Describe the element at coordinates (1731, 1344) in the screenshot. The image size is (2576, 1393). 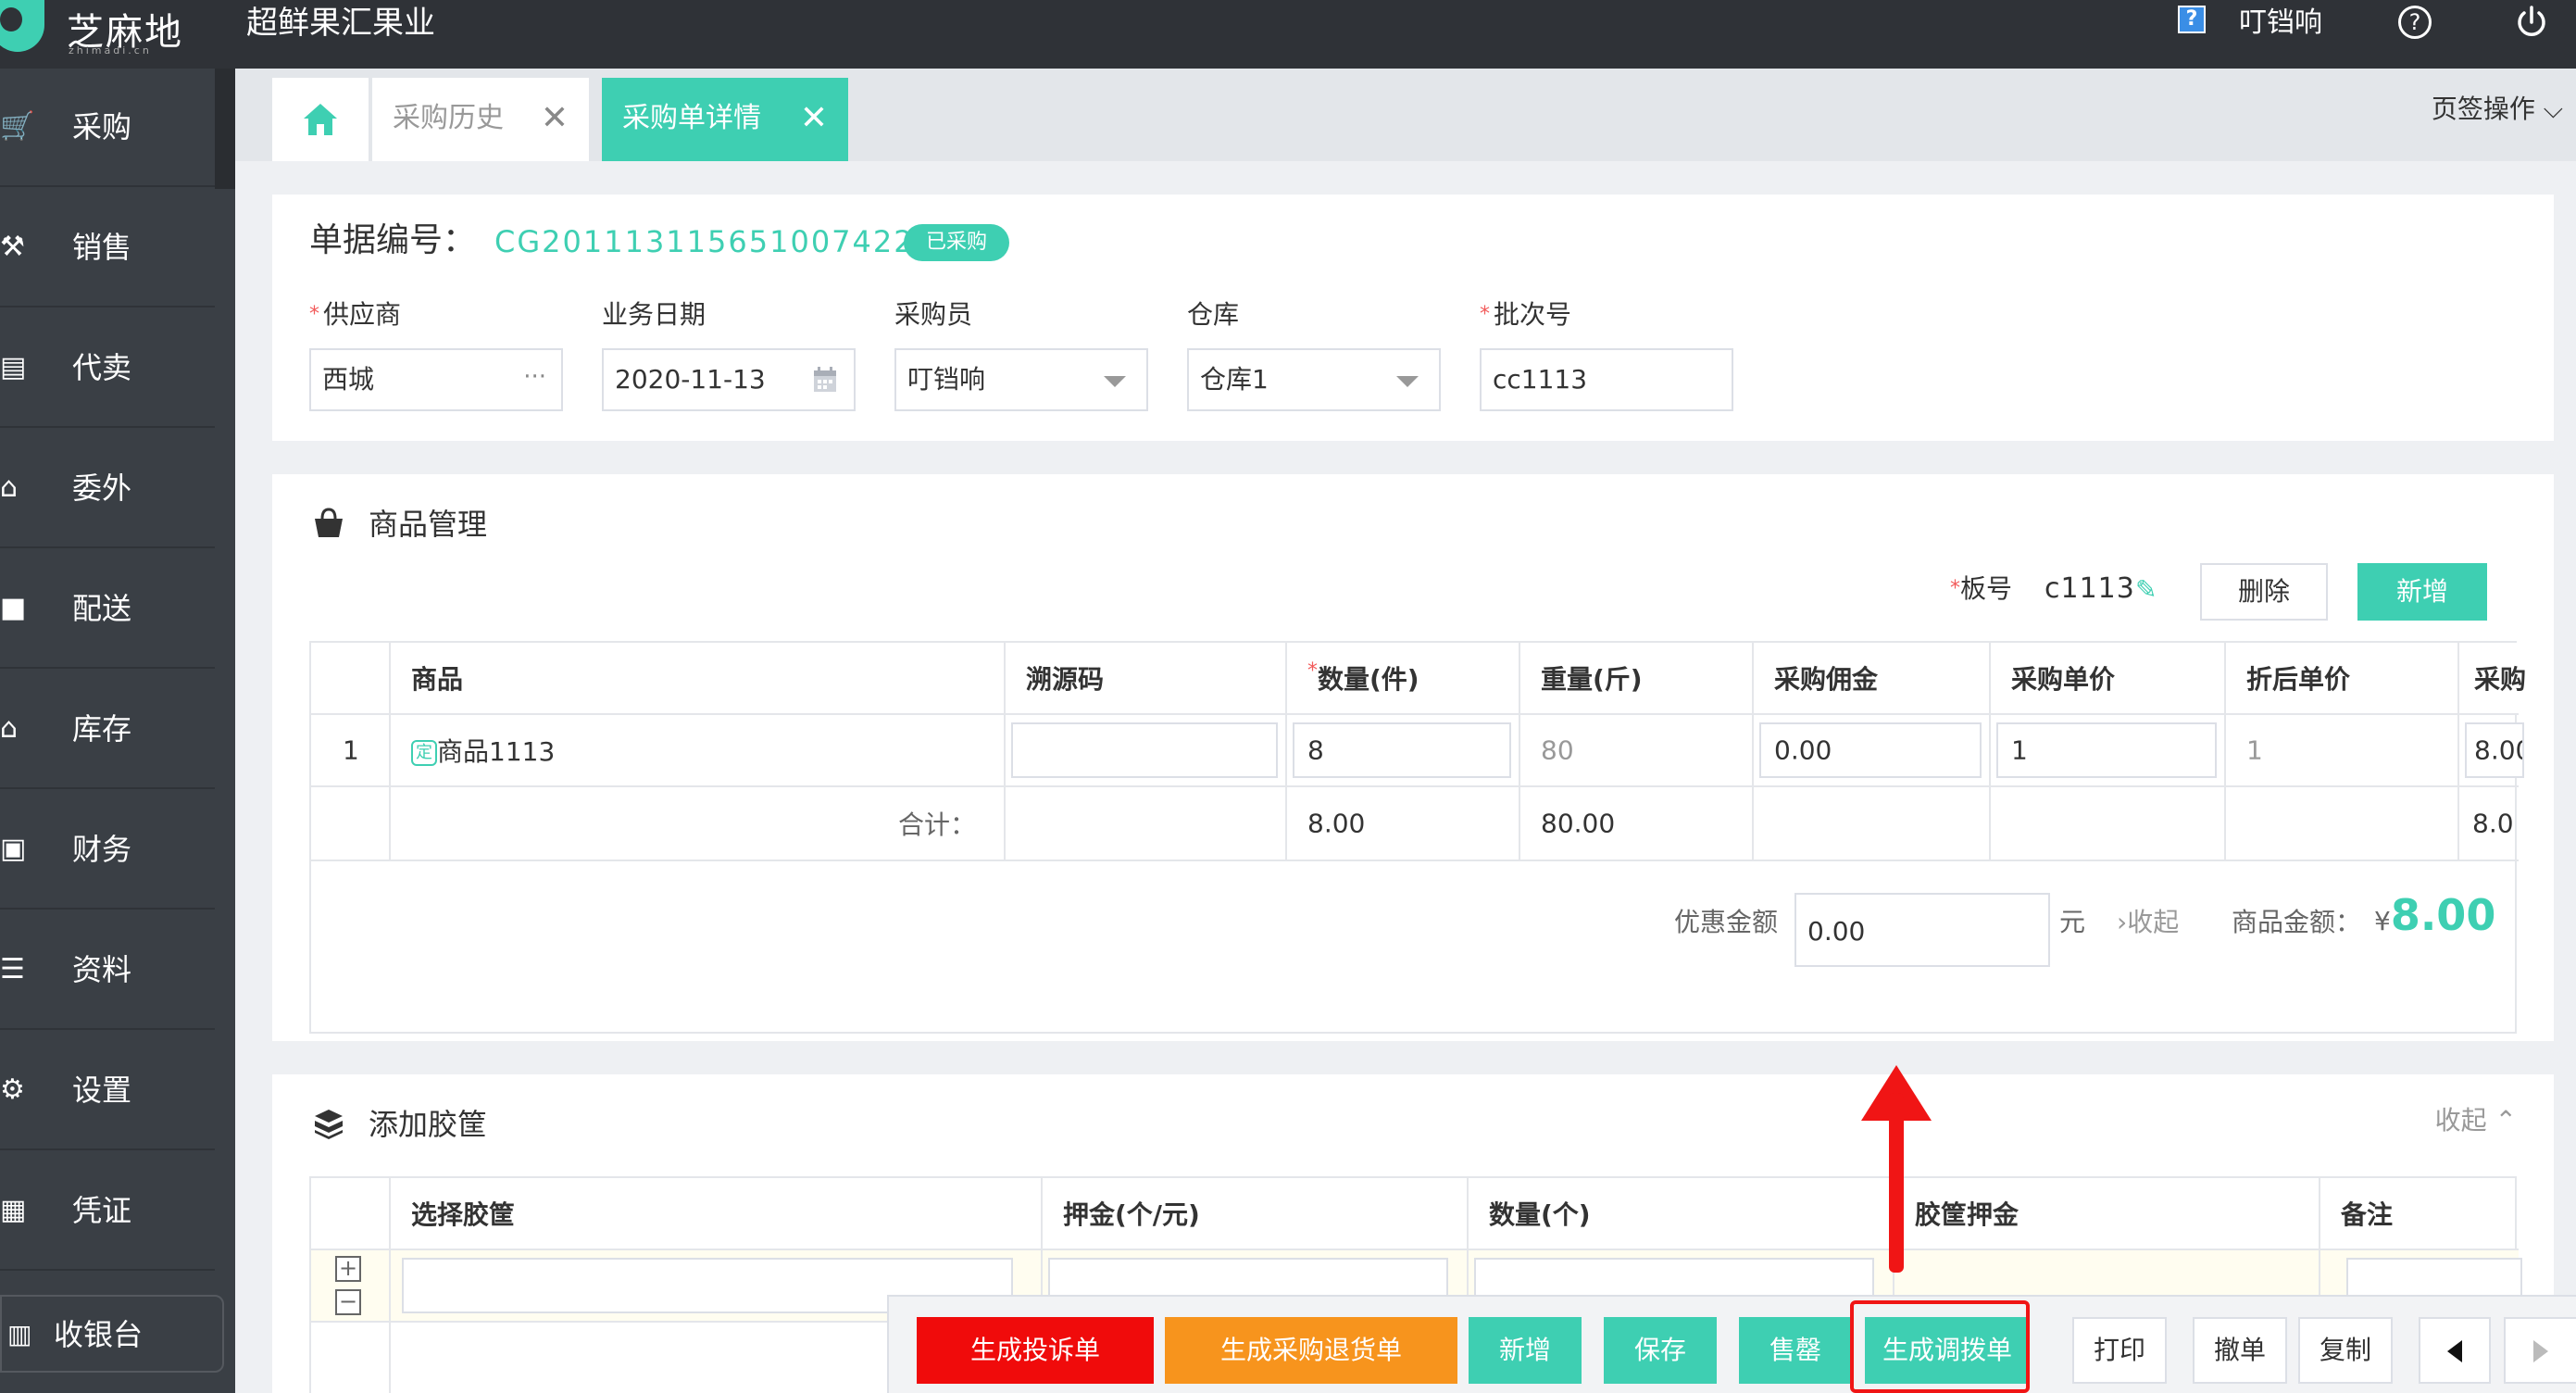
I see `action-bar: 生成投诉单 生成采购退货单 新增 保存 售罄 生成调拨单 打印 撤单 复制` at that location.